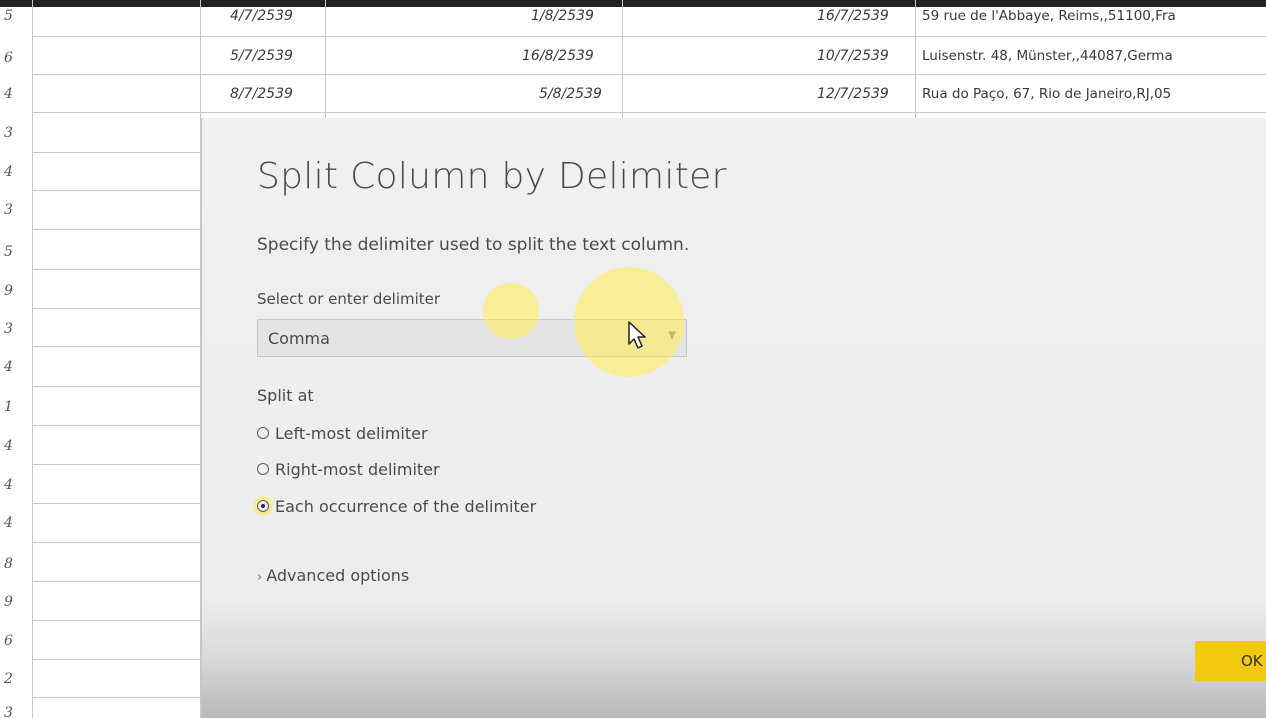  Describe the element at coordinates (853, 56) in the screenshot. I see `cell-date: 10/7/2539` at that location.